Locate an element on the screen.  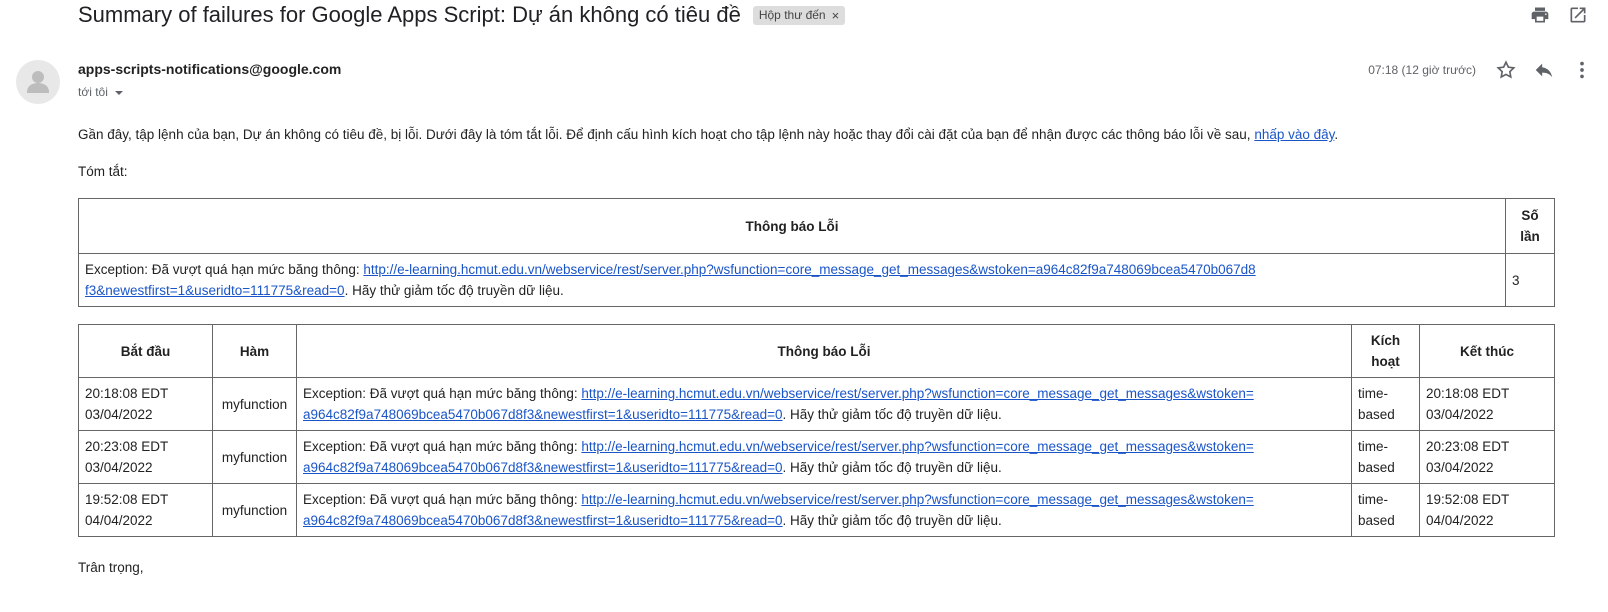
intro-end: . is located at coordinates (1336, 134).